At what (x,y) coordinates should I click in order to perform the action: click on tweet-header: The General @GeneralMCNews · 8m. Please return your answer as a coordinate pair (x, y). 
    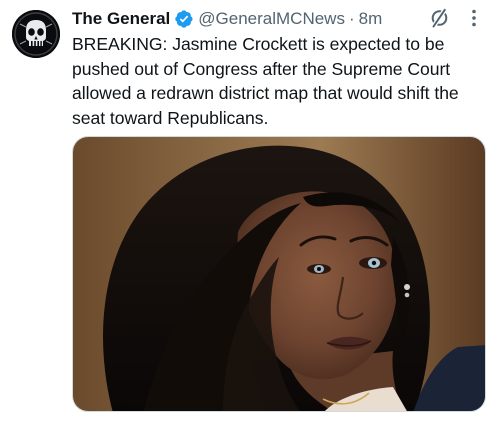
    Looking at the image, I should click on (227, 19).